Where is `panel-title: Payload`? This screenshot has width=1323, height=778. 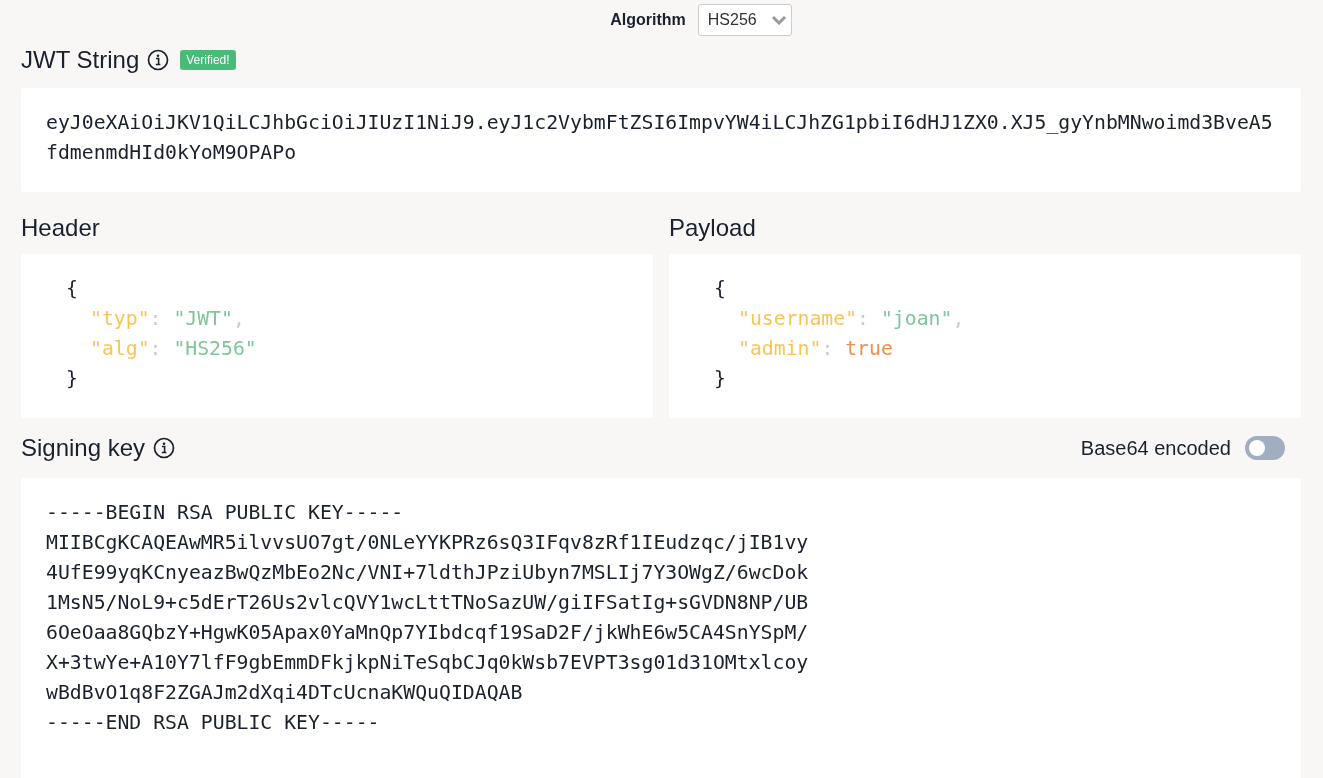 panel-title: Payload is located at coordinates (713, 228).